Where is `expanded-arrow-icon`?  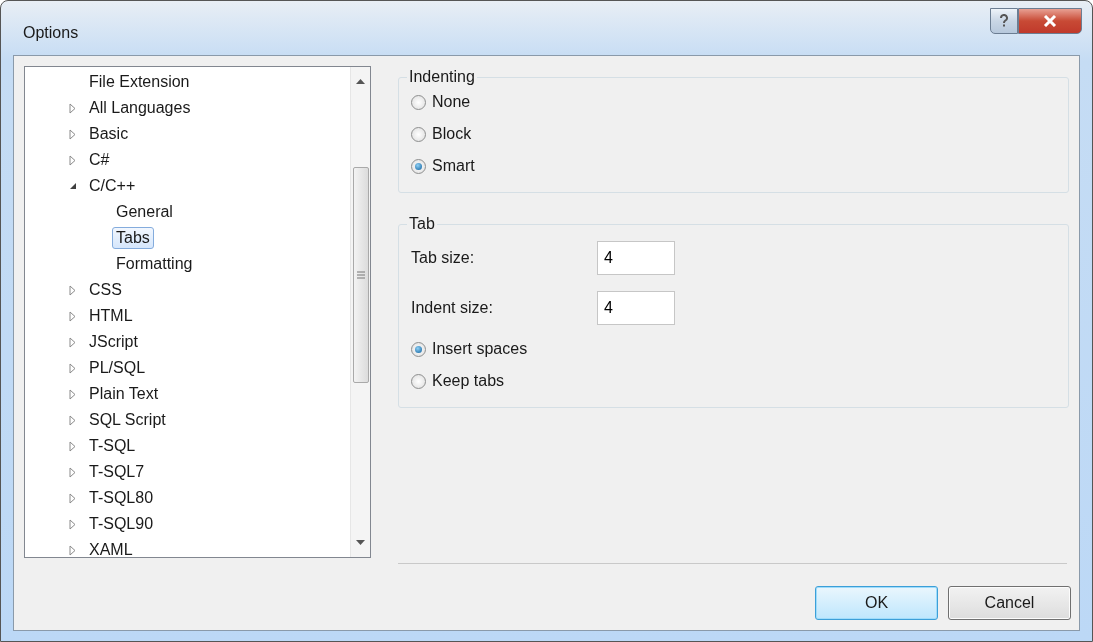
expanded-arrow-icon is located at coordinates (73, 186).